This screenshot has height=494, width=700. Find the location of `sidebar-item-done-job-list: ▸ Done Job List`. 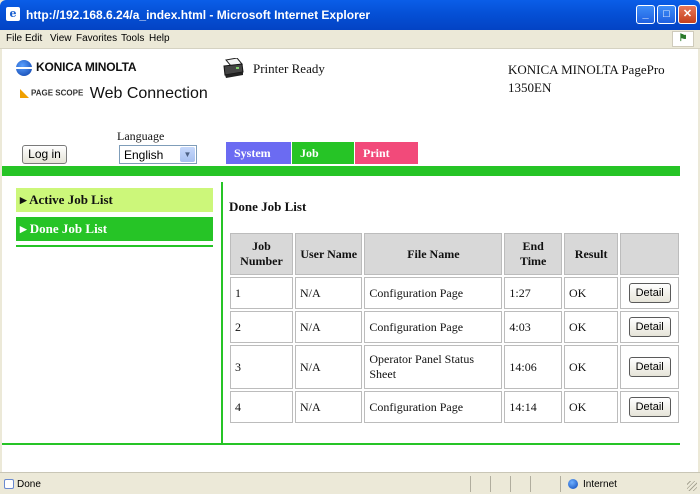

sidebar-item-done-job-list: ▸ Done Job List is located at coordinates (114, 229).